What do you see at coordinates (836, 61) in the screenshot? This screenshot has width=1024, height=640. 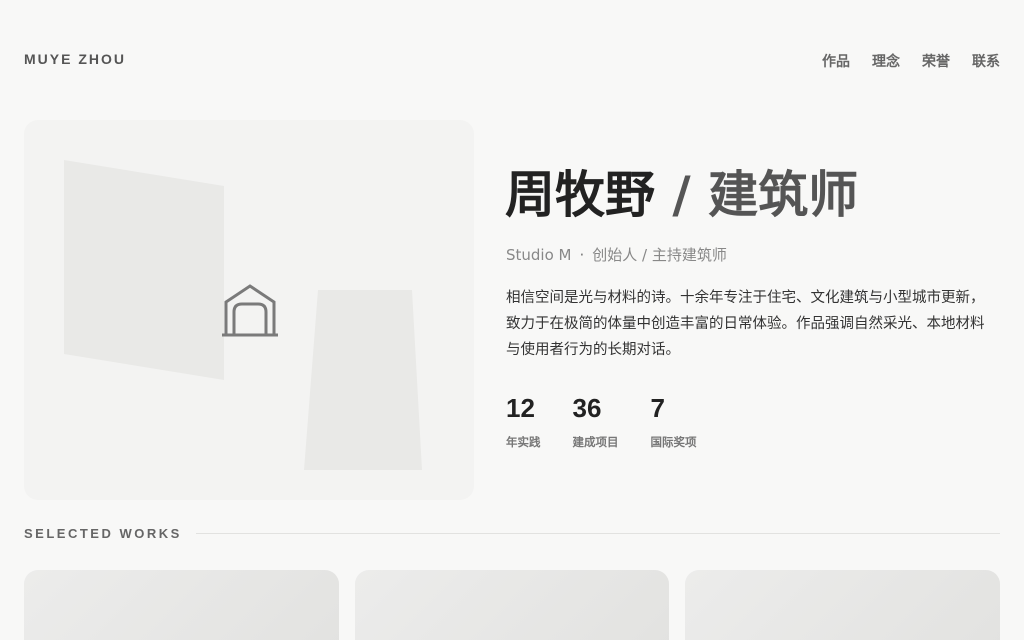 I see `nav-item-works: 作品` at bounding box center [836, 61].